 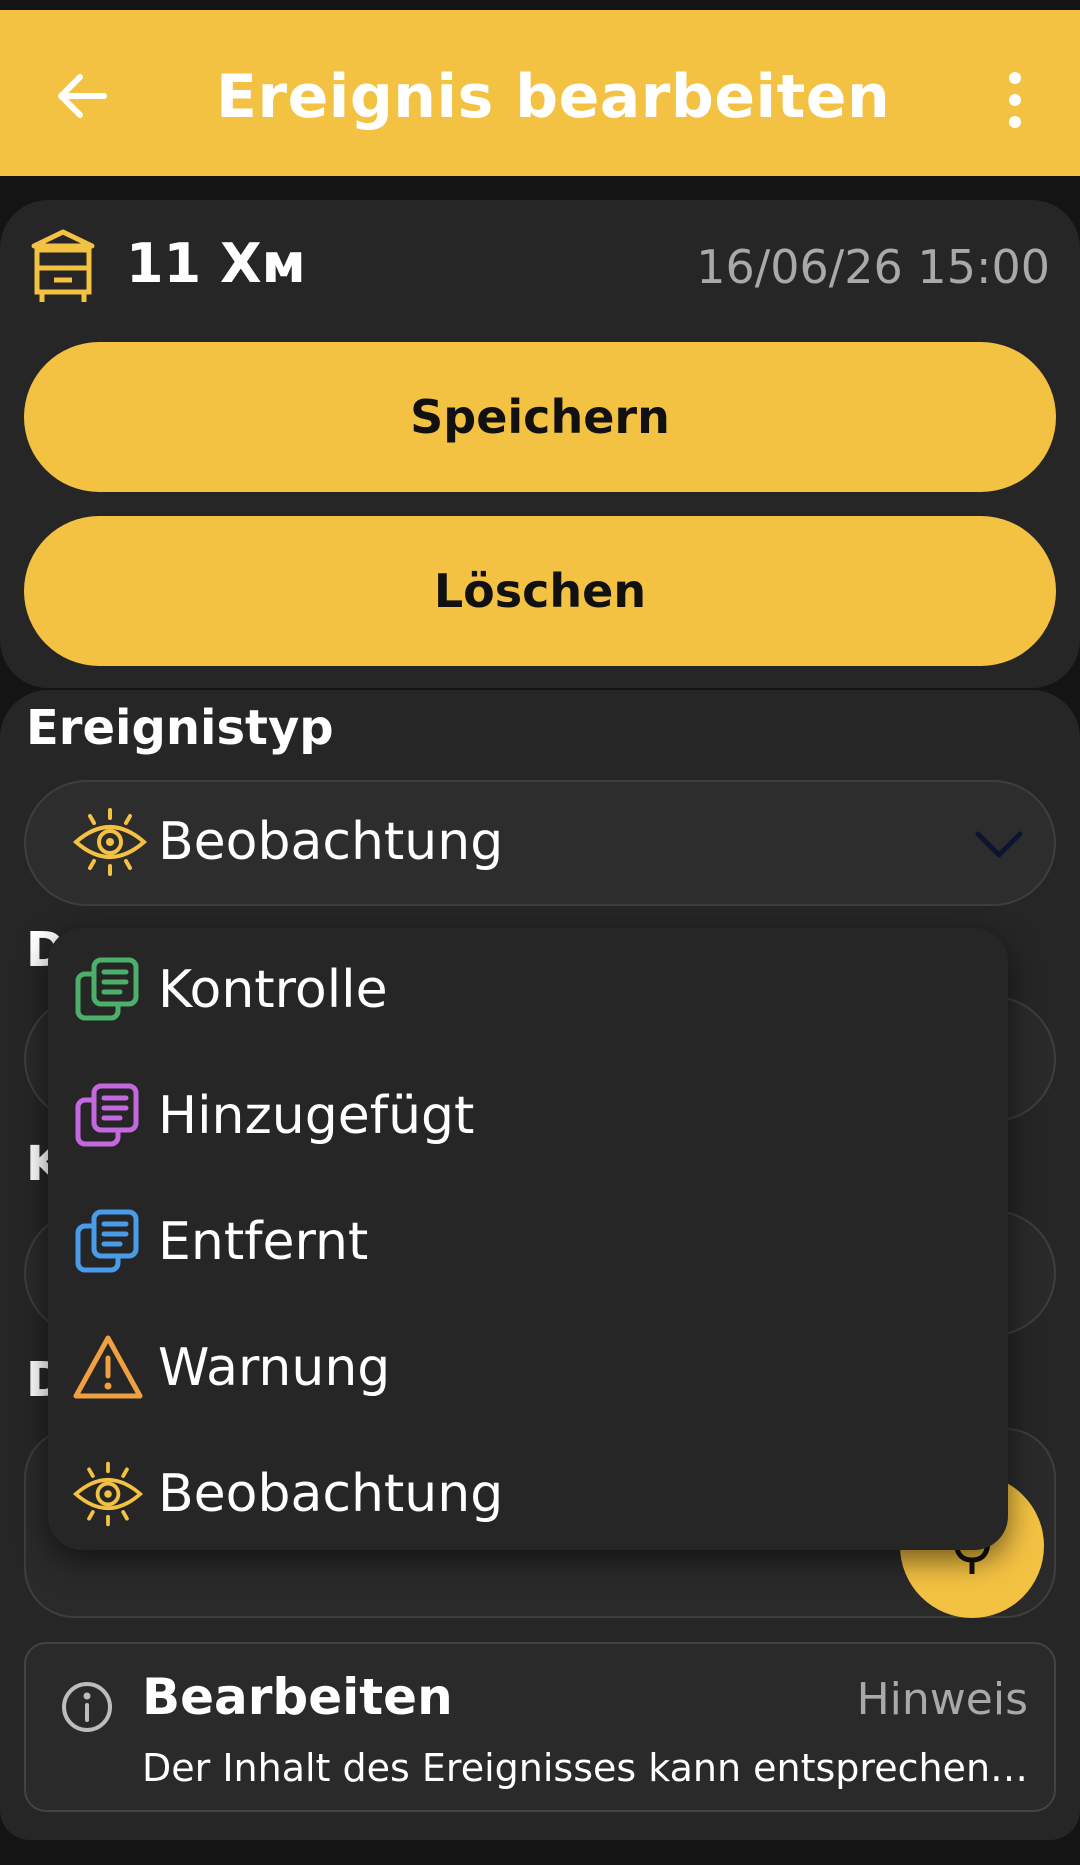 What do you see at coordinates (87, 1707) in the screenshot?
I see `info-icon` at bounding box center [87, 1707].